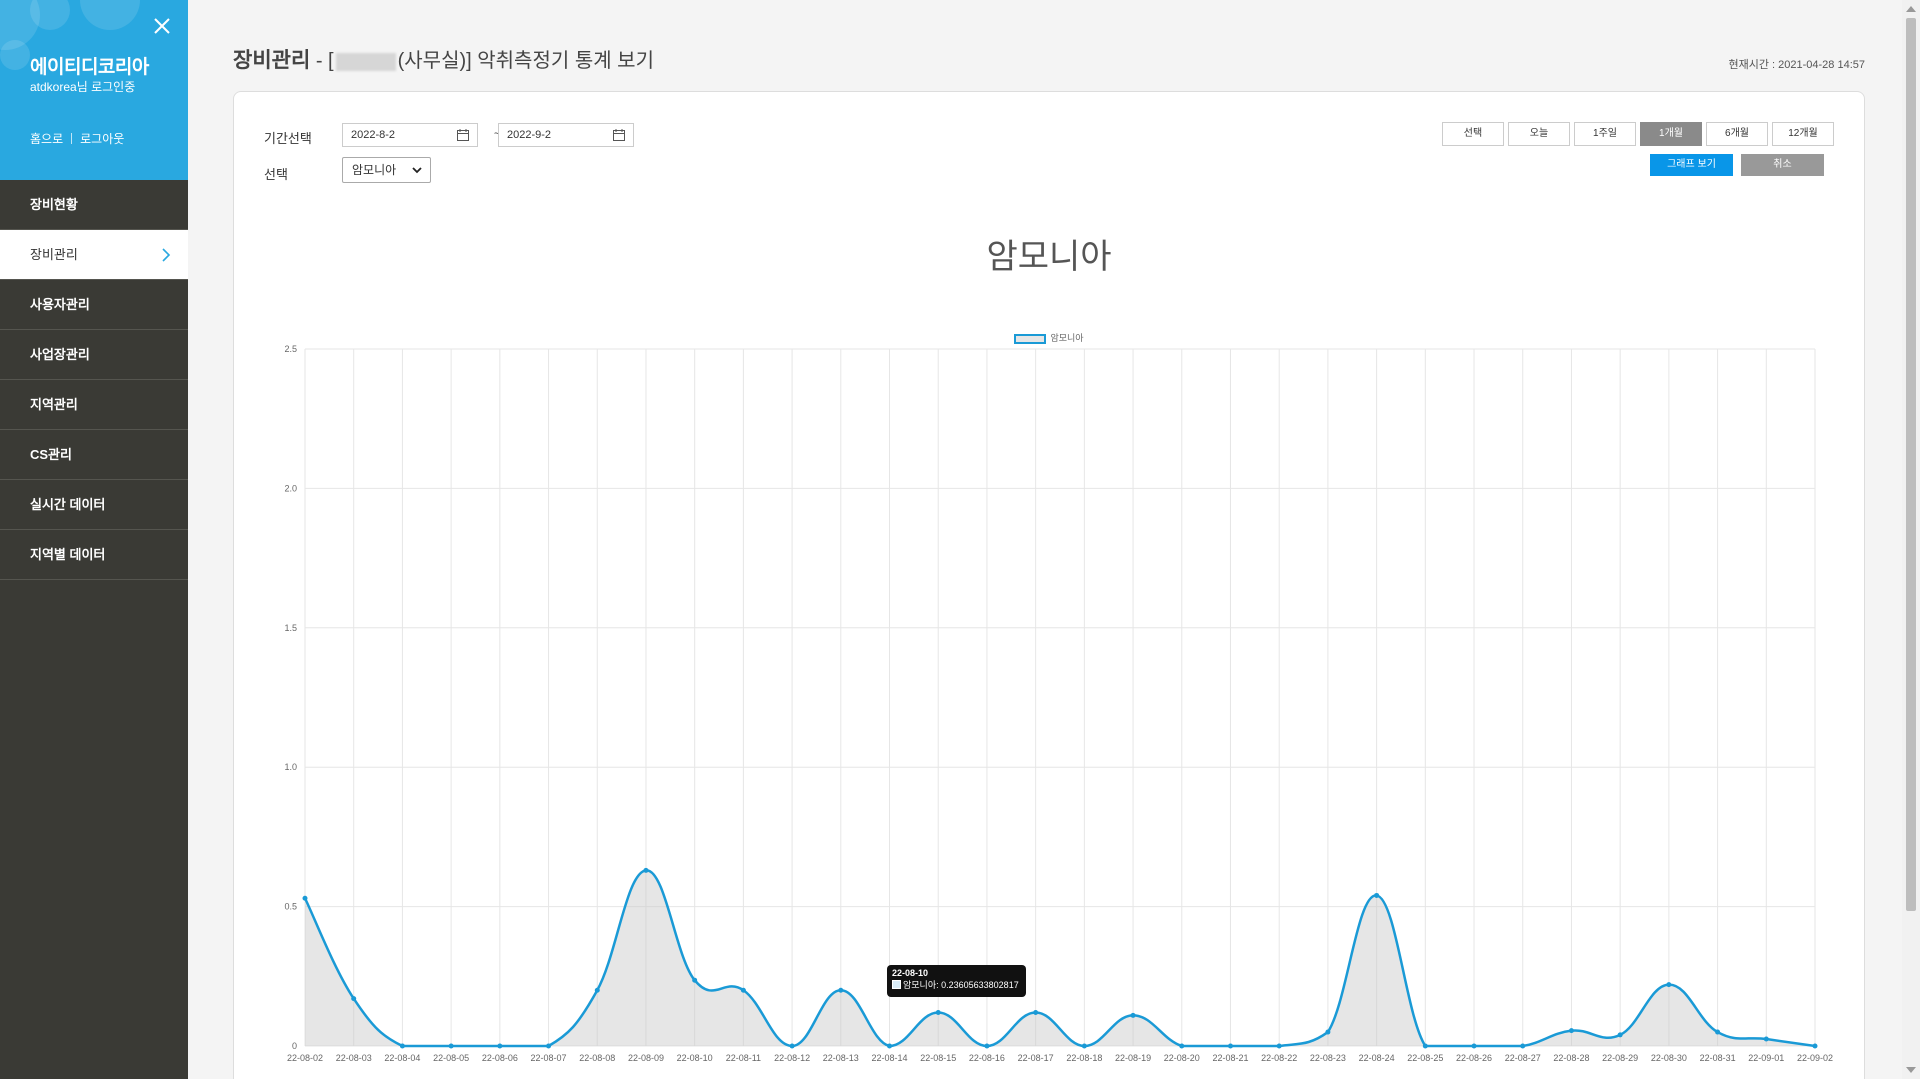 This screenshot has width=1920, height=1079. I want to click on x-tick-label: 22-08-06, so click(500, 1058).